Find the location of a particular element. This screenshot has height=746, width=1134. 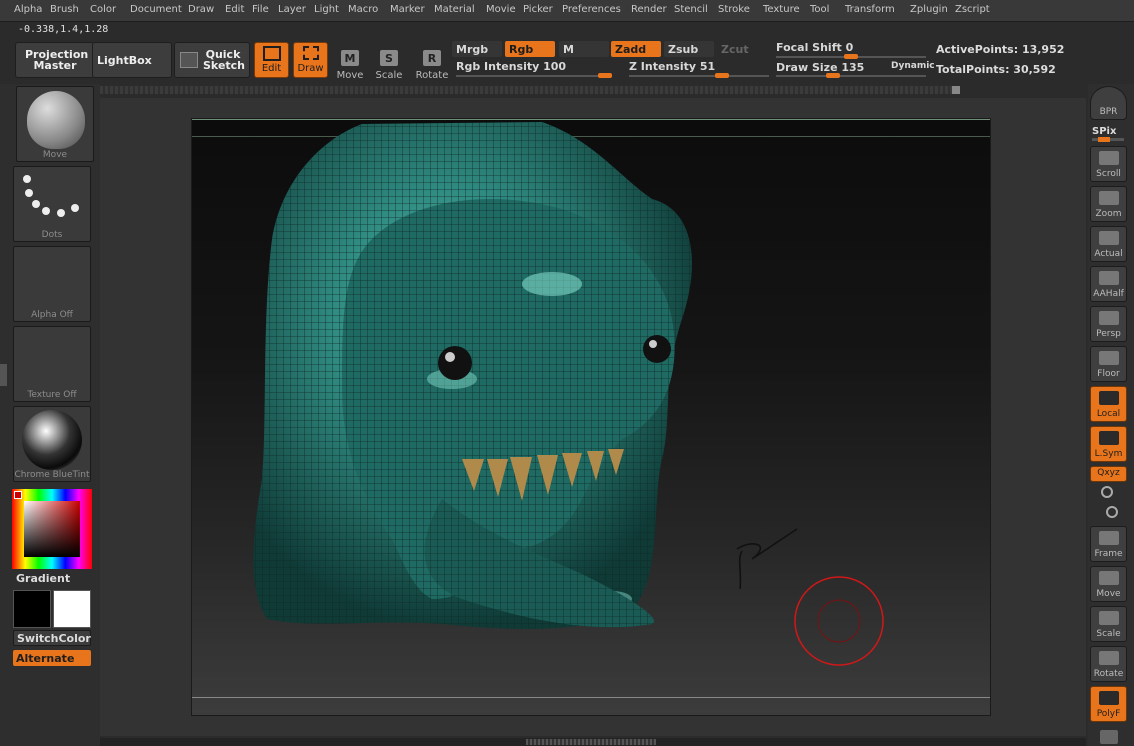

zadd-toggle: Zadd is located at coordinates (636, 49).